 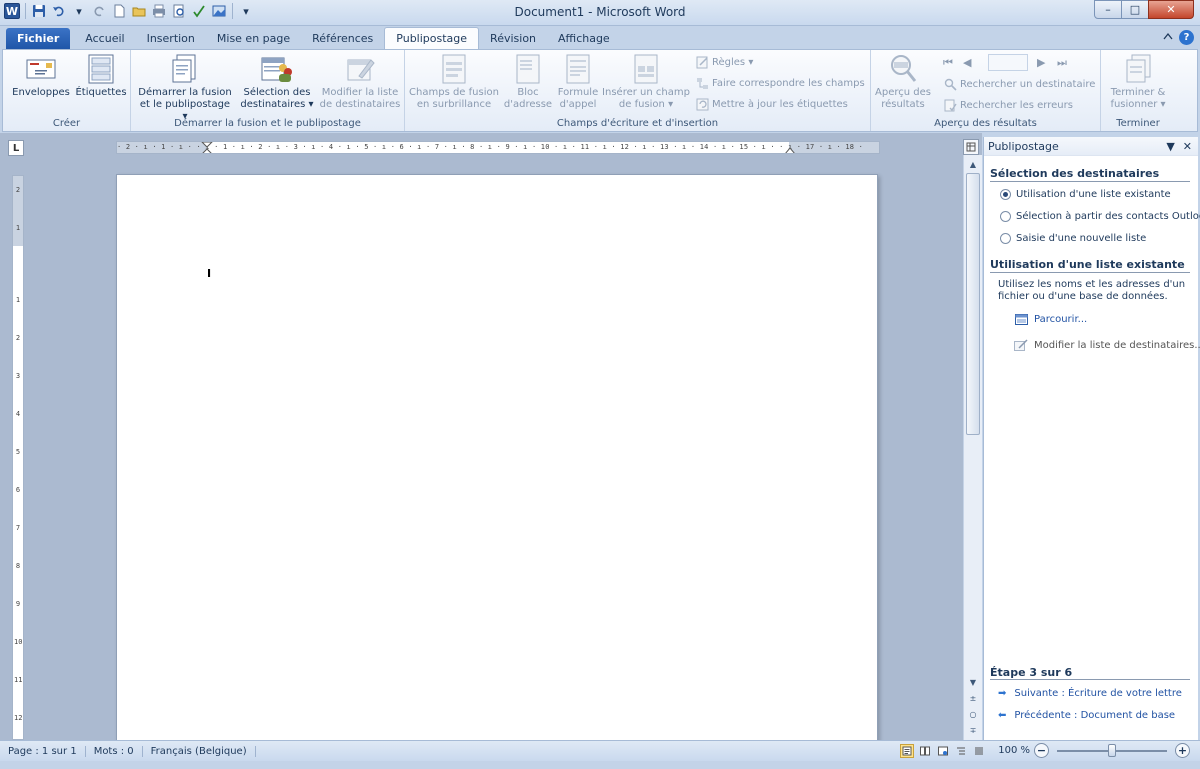 What do you see at coordinates (277, 82) in the screenshot?
I see `selection-destinataires-button: Sélection des destinataires ▾` at bounding box center [277, 82].